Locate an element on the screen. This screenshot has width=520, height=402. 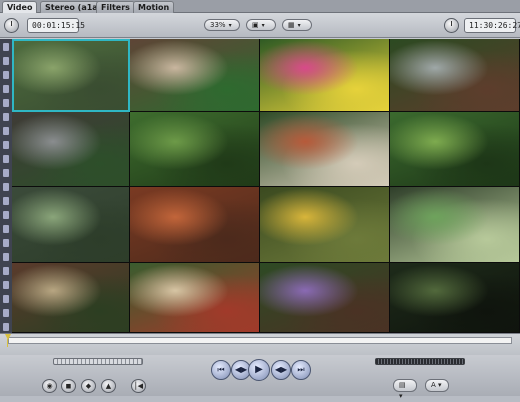
rusty-tray-tile is located at coordinates (195, 225).